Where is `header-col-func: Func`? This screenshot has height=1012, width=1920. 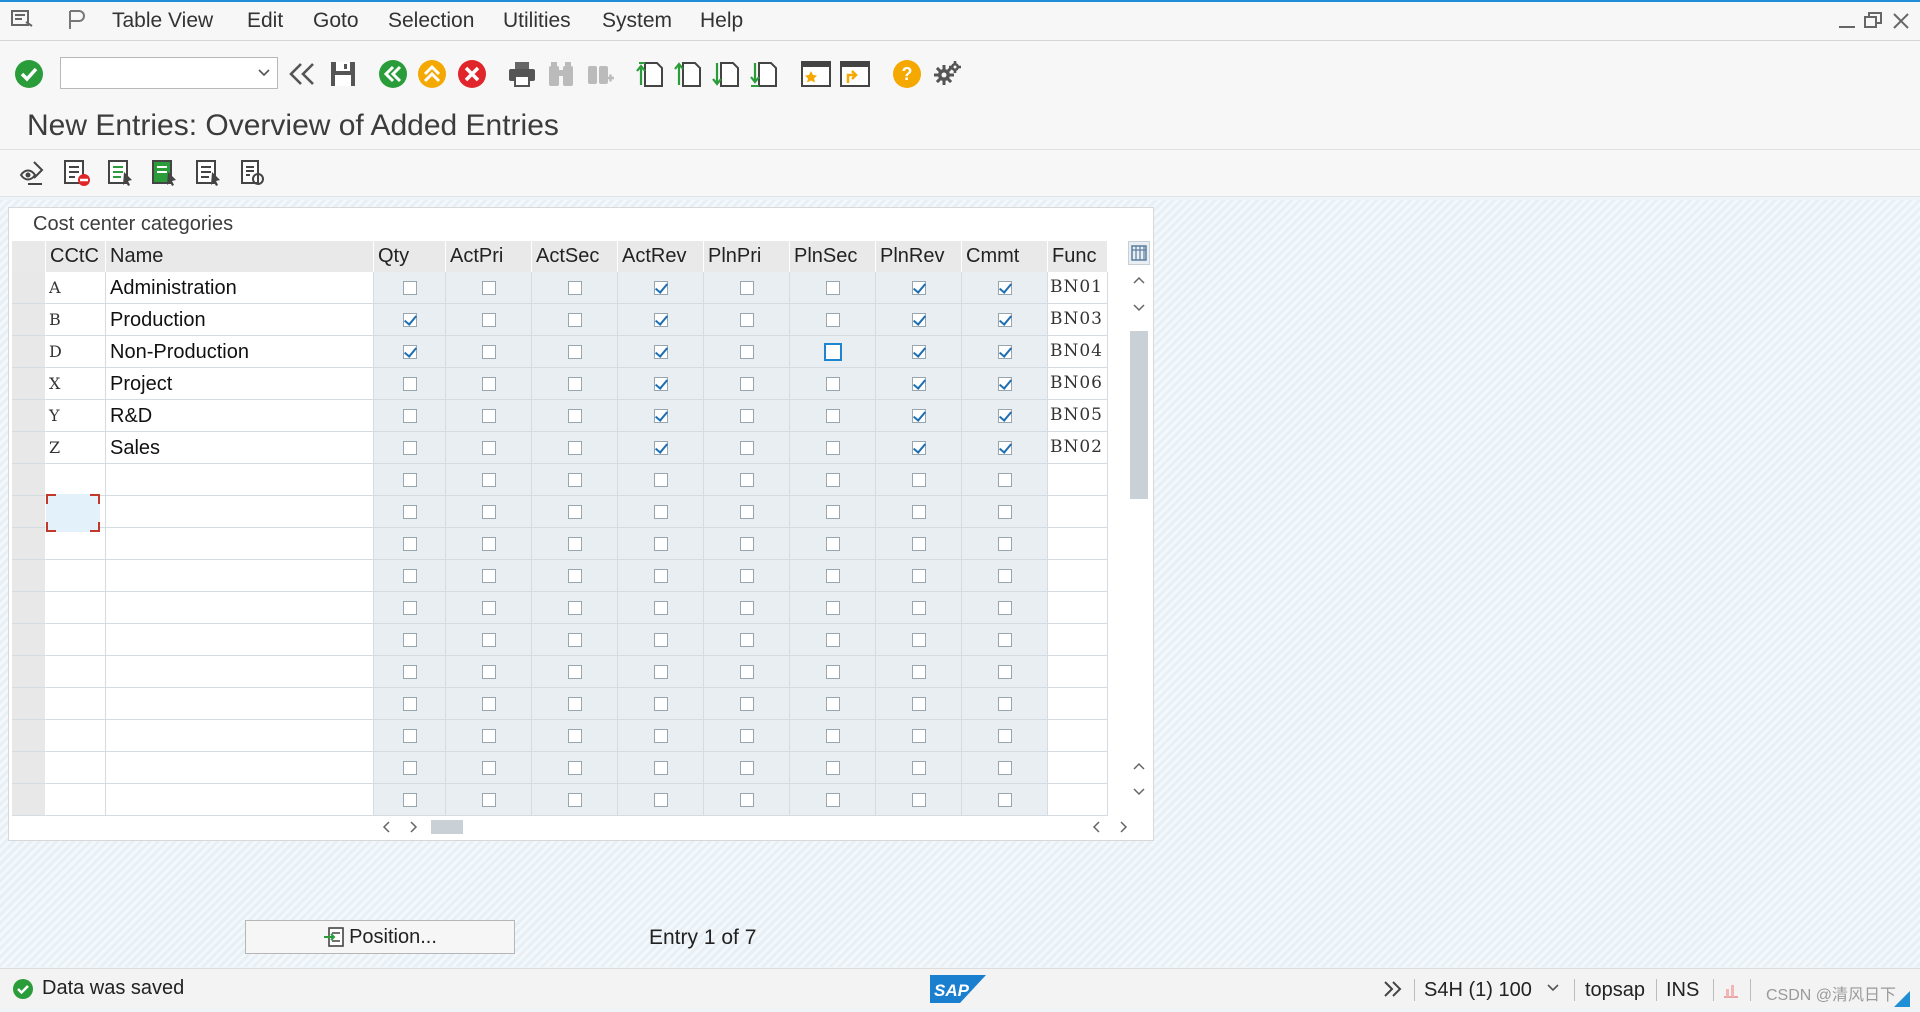 header-col-func: Func is located at coordinates (1078, 256).